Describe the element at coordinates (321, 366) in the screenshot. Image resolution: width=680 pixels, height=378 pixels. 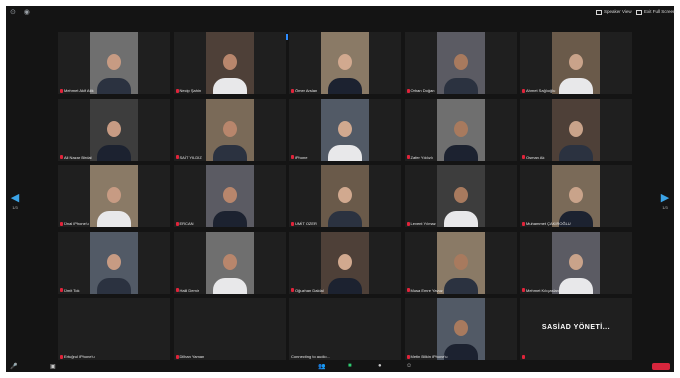
I see `participants-icon: 👥` at that location.